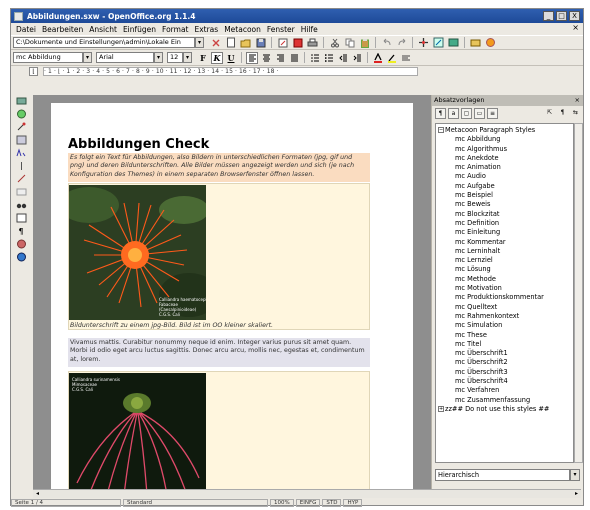  Describe the element at coordinates (504, 335) in the screenshot. I see `style-item: mc These` at that location.